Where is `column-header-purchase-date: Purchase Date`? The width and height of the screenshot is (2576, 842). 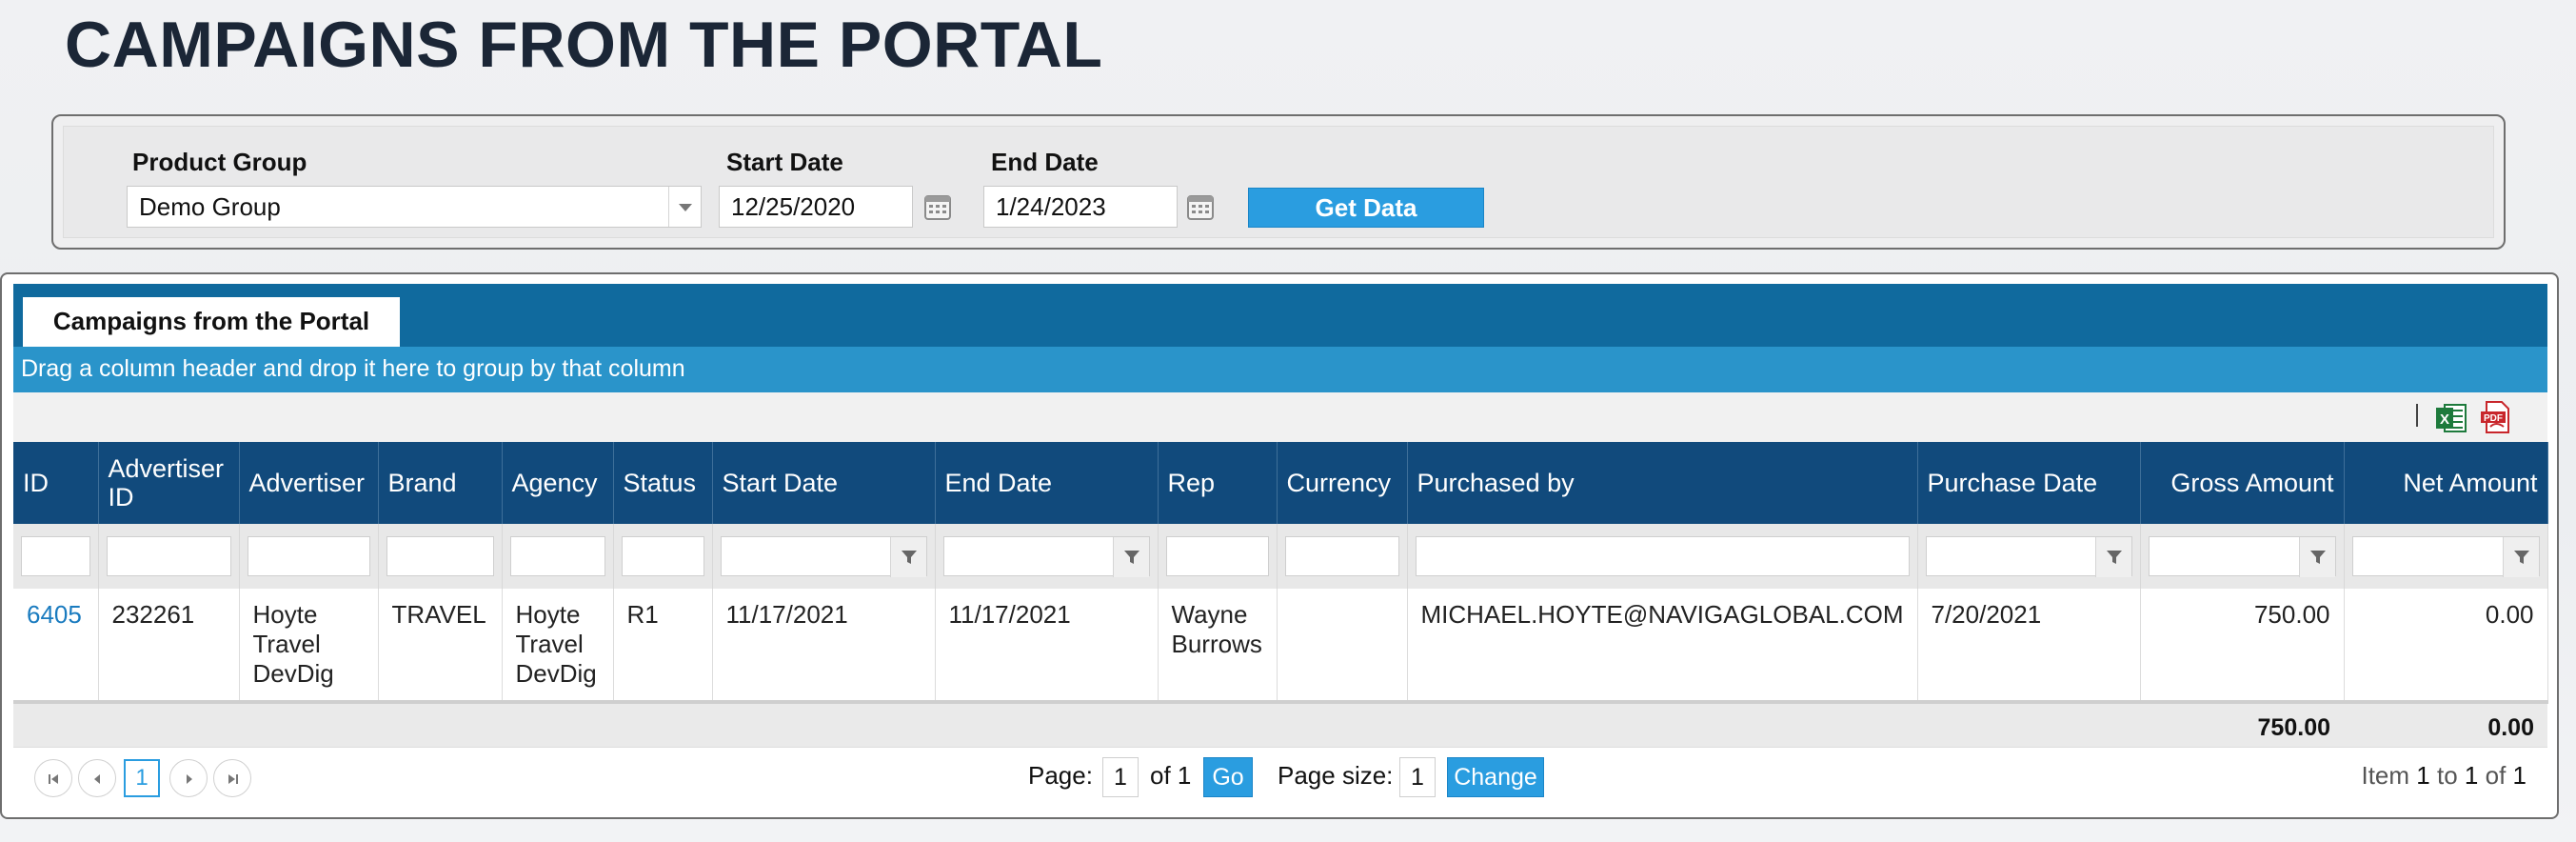 column-header-purchase-date: Purchase Date is located at coordinates (2029, 483).